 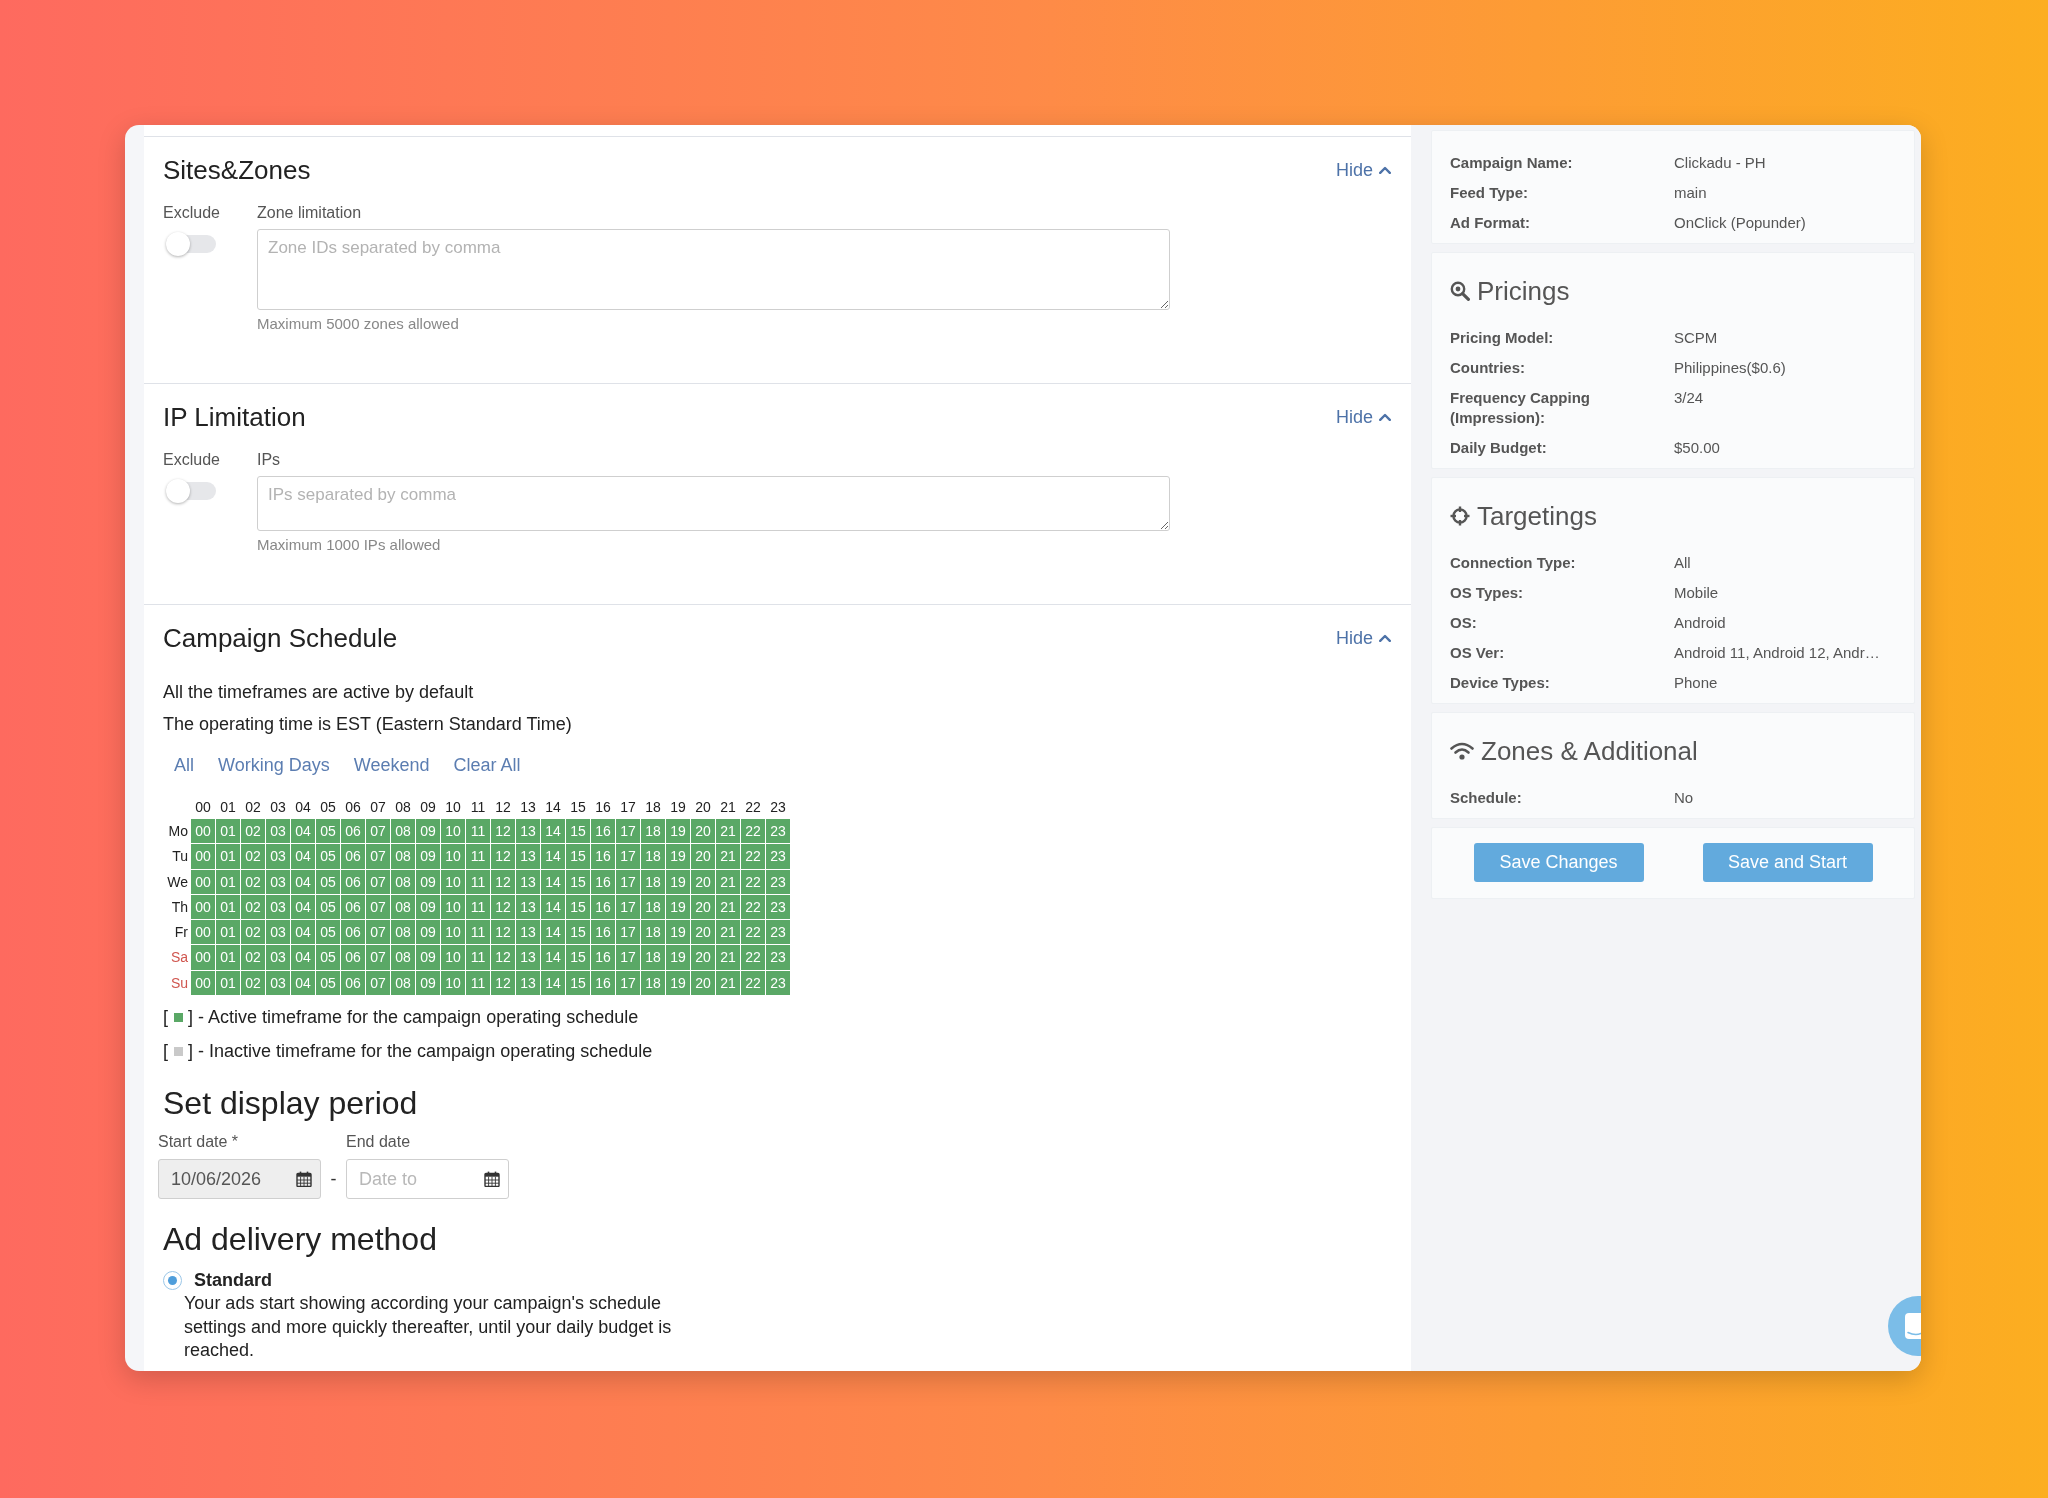 What do you see at coordinates (1787, 862) in the screenshot?
I see `action-button: Save and Start` at bounding box center [1787, 862].